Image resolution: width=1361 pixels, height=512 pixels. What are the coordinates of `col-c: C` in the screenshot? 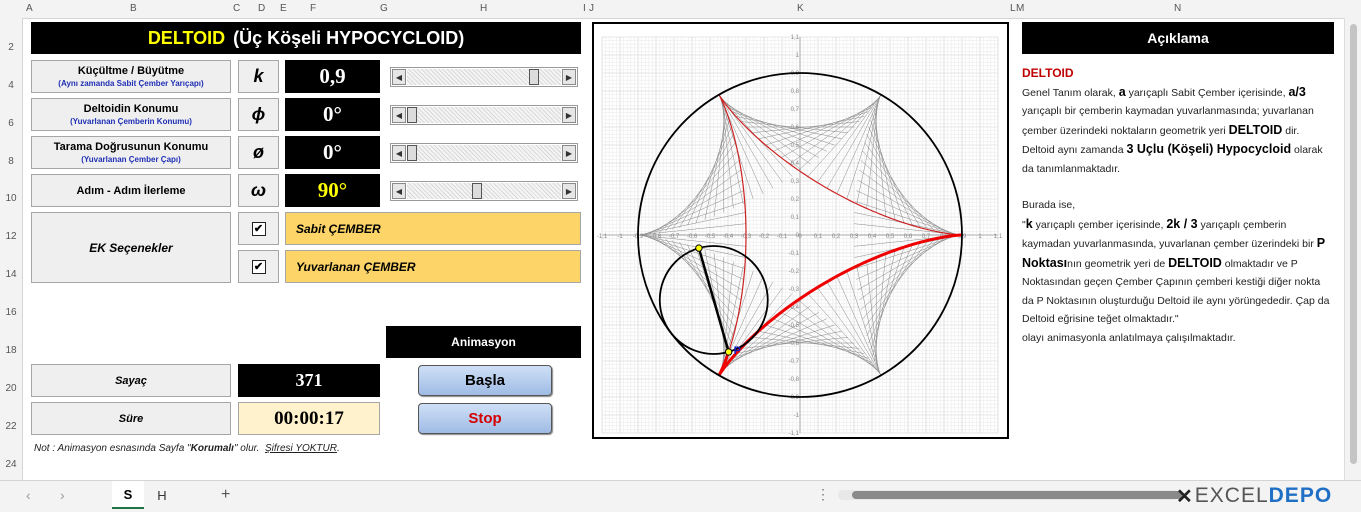 It's located at (236, 8).